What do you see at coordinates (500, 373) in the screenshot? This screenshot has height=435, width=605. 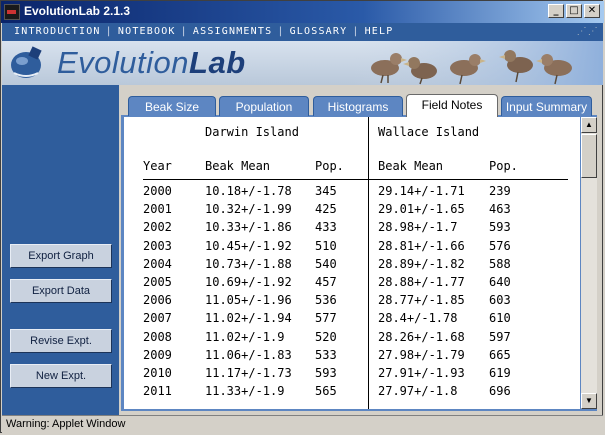 I see `cell-wallace-pop: 619` at bounding box center [500, 373].